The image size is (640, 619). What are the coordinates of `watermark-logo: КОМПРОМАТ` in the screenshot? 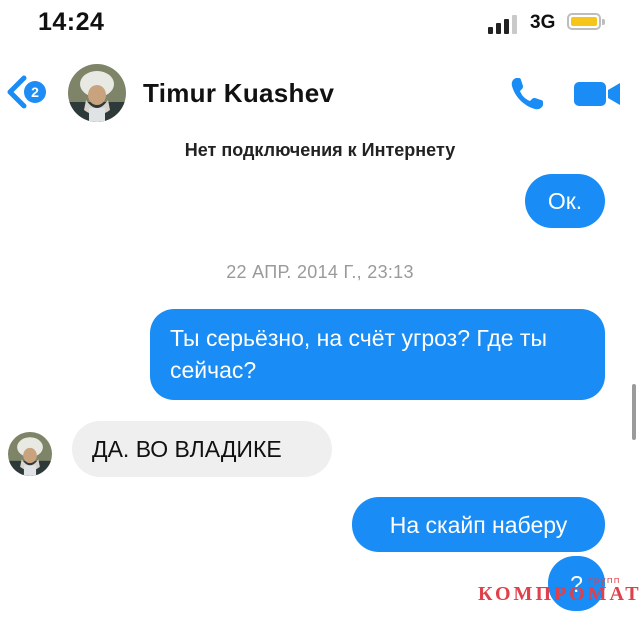 It's located at (559, 594).